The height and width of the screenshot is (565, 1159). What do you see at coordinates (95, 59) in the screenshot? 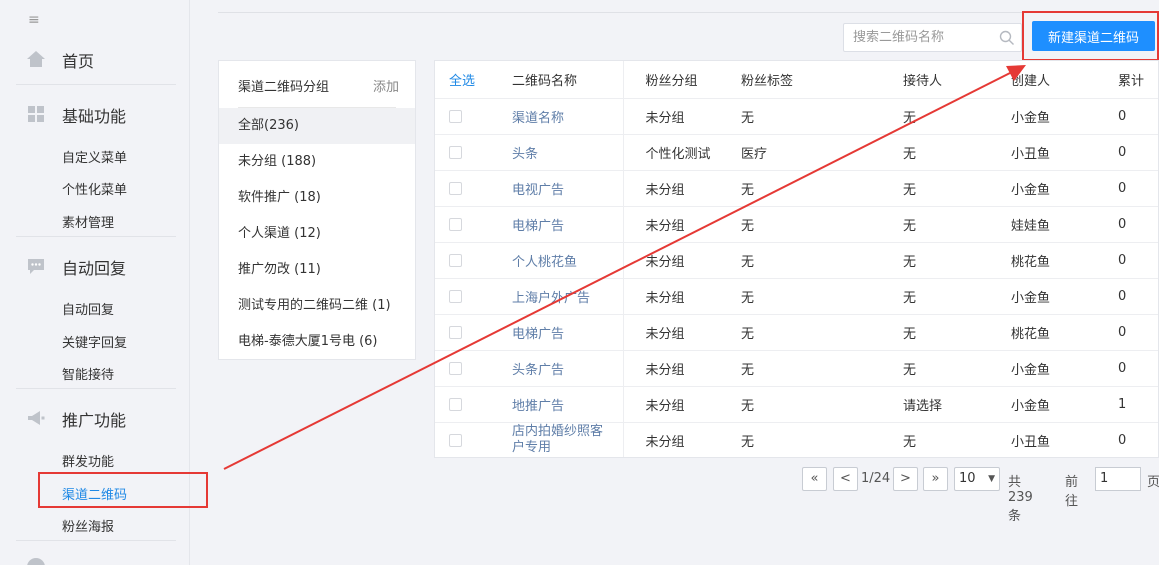
I see `sidebar-item-home: 首页` at bounding box center [95, 59].